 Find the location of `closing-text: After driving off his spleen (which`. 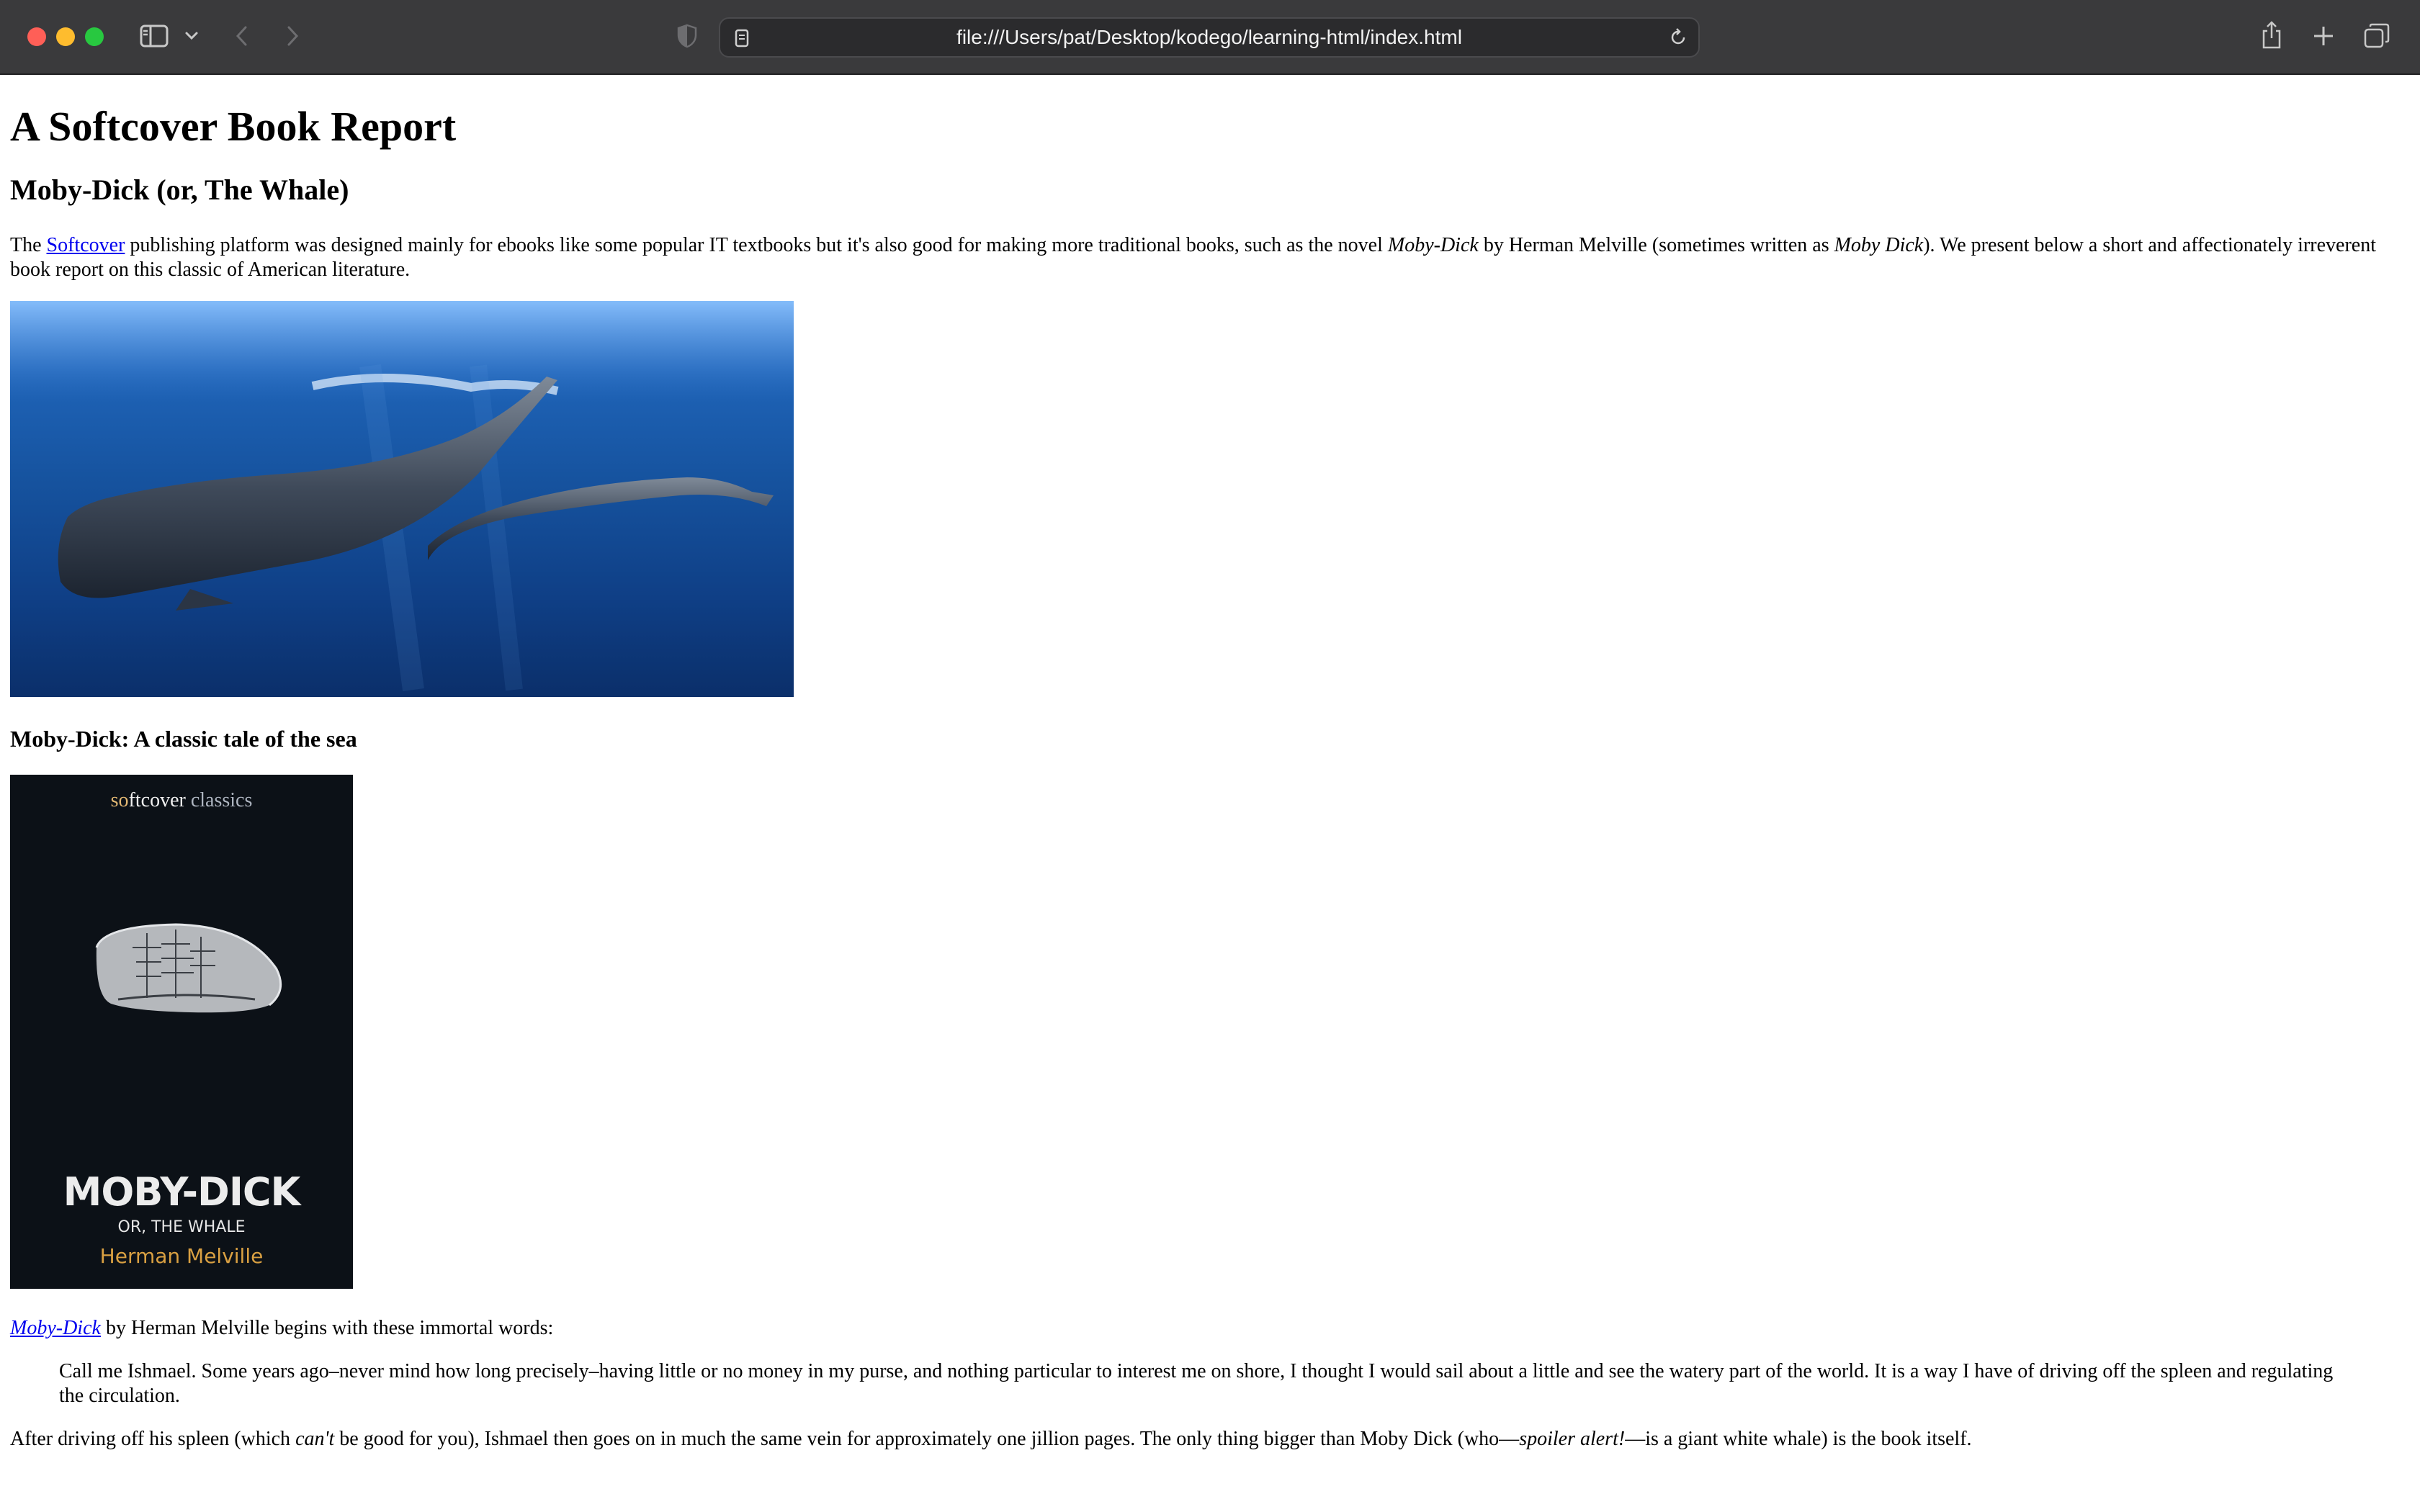

closing-text: After driving off his spleen (which is located at coordinates (153, 1439).